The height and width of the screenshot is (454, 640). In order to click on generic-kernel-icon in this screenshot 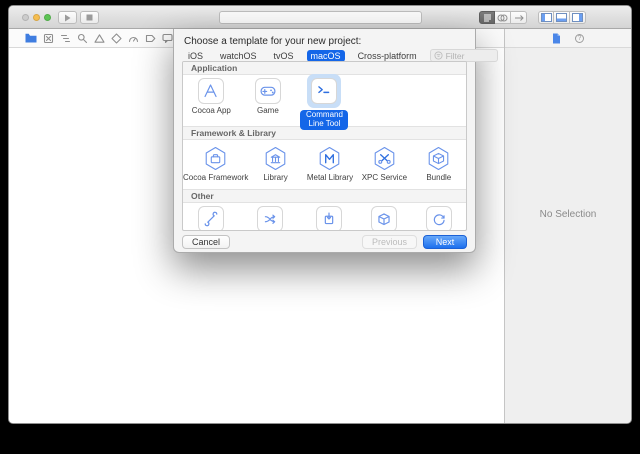, I will do `click(384, 219)`.